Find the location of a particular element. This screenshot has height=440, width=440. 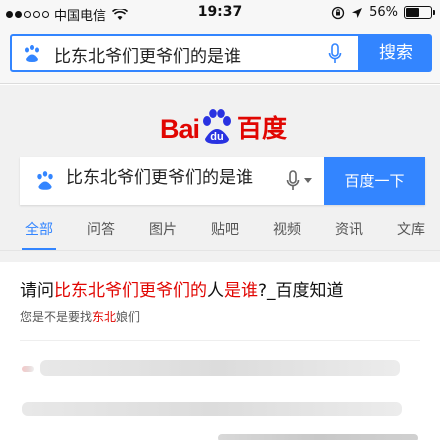

result-suggestion: 您是不是要找东北娘们 is located at coordinates (80, 316).